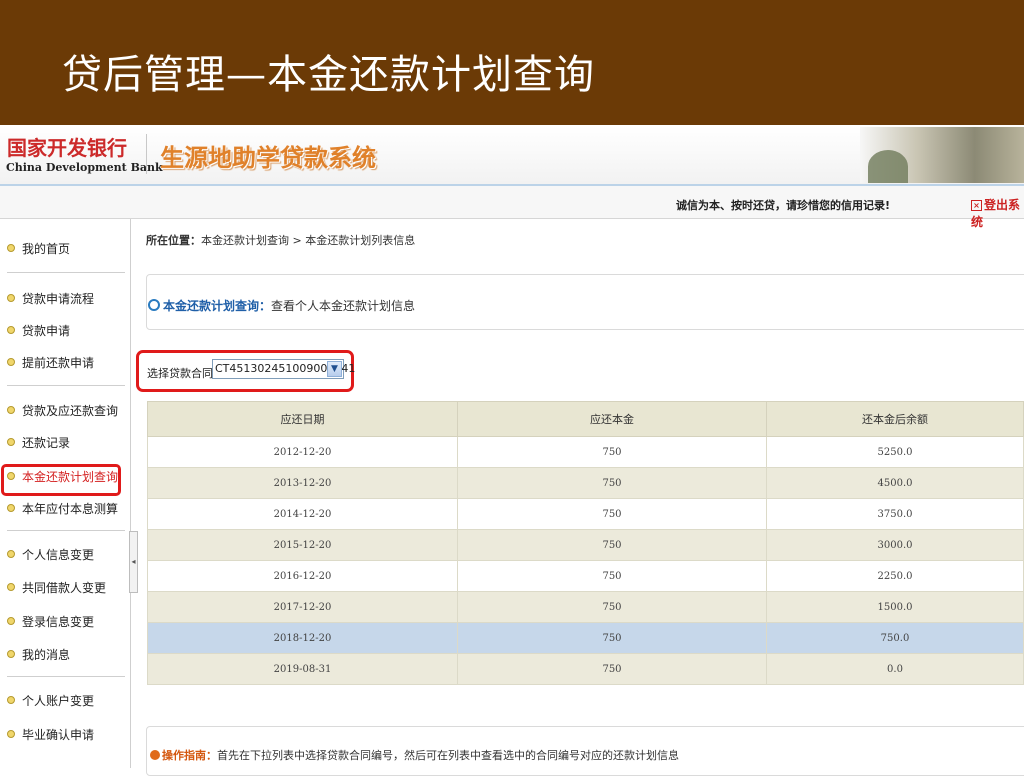  I want to click on sidebar-item-personal-info: 个人信息变更, so click(50, 554).